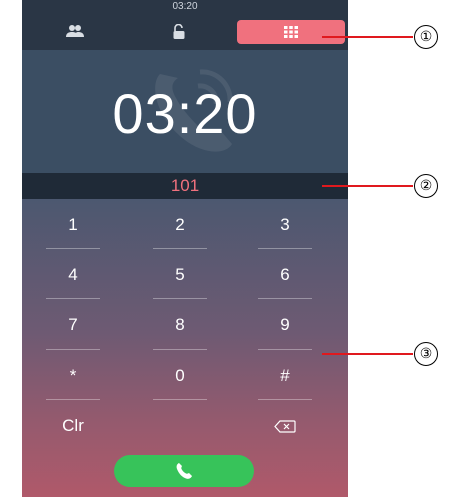 The image size is (455, 497). What do you see at coordinates (180, 275) in the screenshot?
I see `key-5: 5` at bounding box center [180, 275].